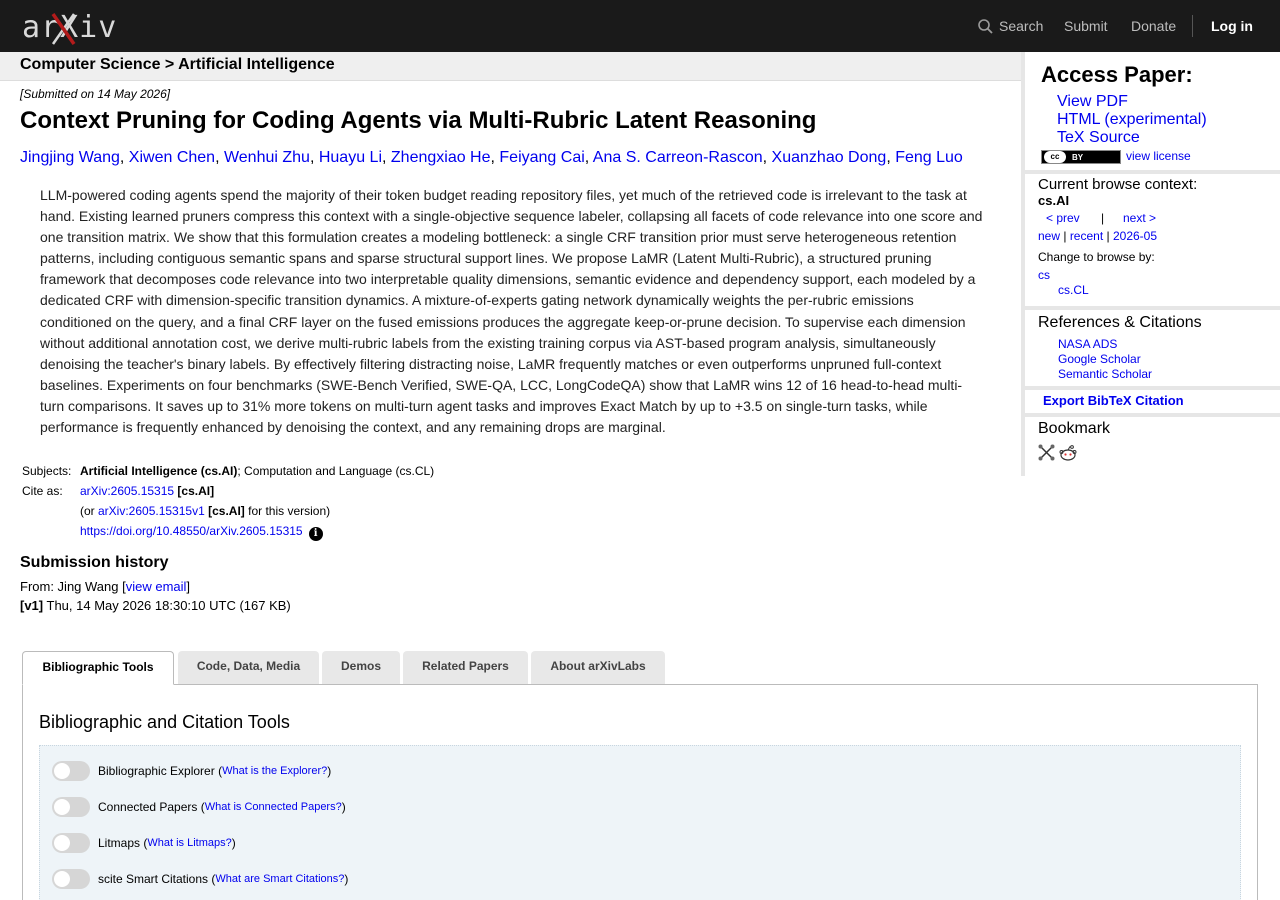 The width and height of the screenshot is (1280, 900). Describe the element at coordinates (274, 771) in the screenshot. I see `tool-info-link: What is the Explorer?` at that location.